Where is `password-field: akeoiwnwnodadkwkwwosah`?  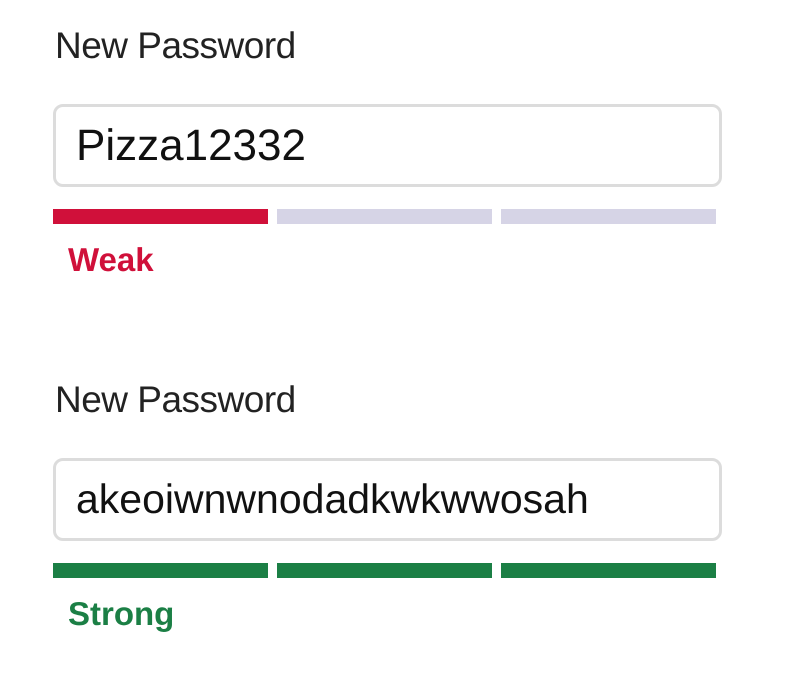 password-field: akeoiwnwnodadkwkwwosah is located at coordinates (387, 499).